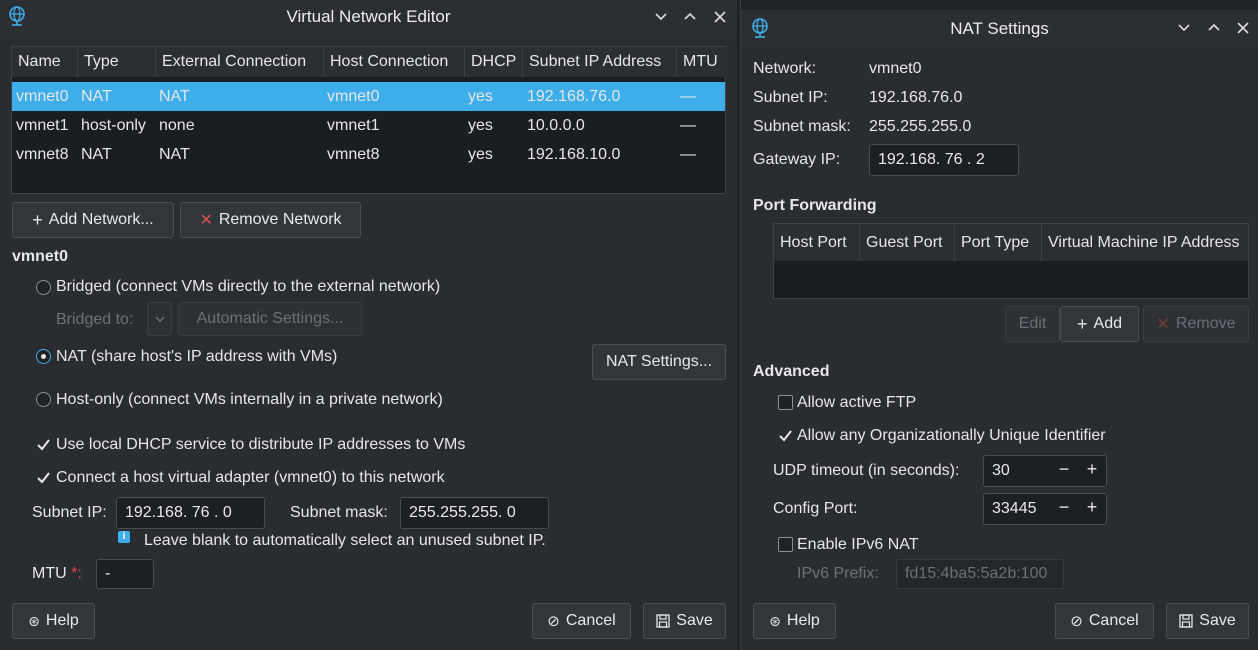 This screenshot has height=650, width=1258. Describe the element at coordinates (40, 256) in the screenshot. I see `section-title: vmnet0` at that location.